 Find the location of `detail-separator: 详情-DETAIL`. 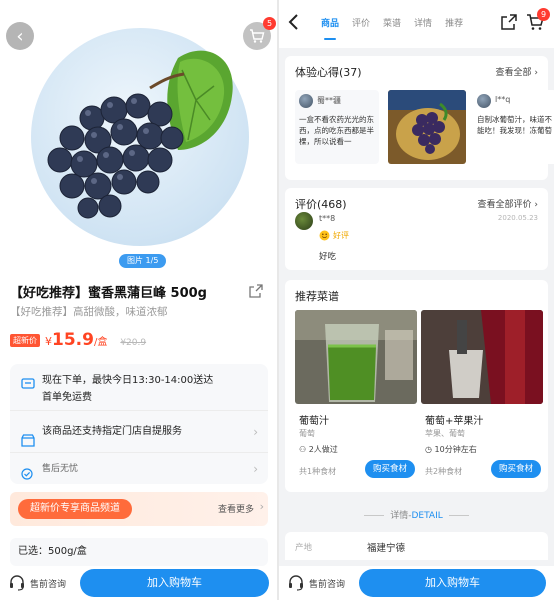

detail-separator: 详情-DETAIL is located at coordinates (416, 514).